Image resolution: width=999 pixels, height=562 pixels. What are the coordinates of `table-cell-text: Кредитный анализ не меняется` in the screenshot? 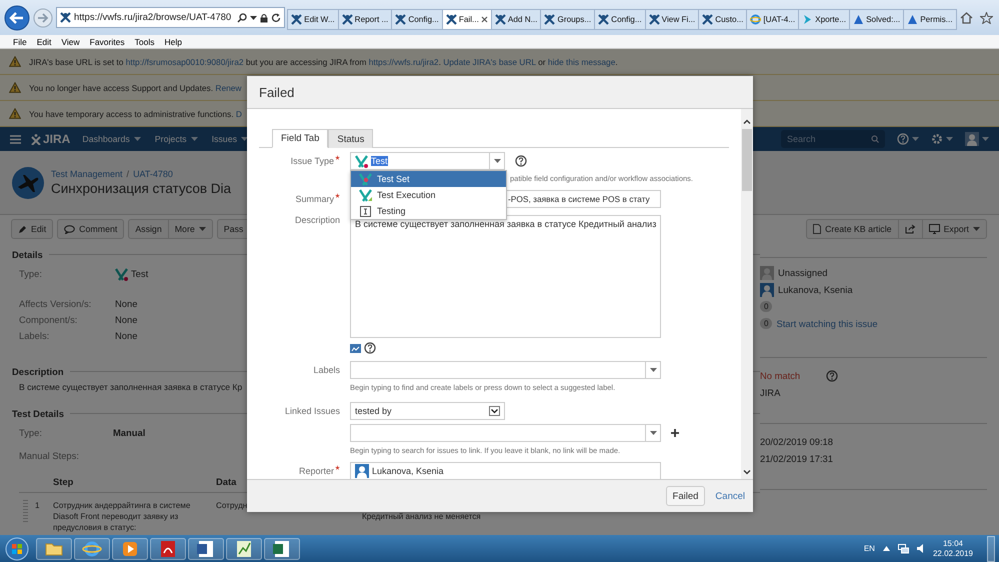 It's located at (422, 517).